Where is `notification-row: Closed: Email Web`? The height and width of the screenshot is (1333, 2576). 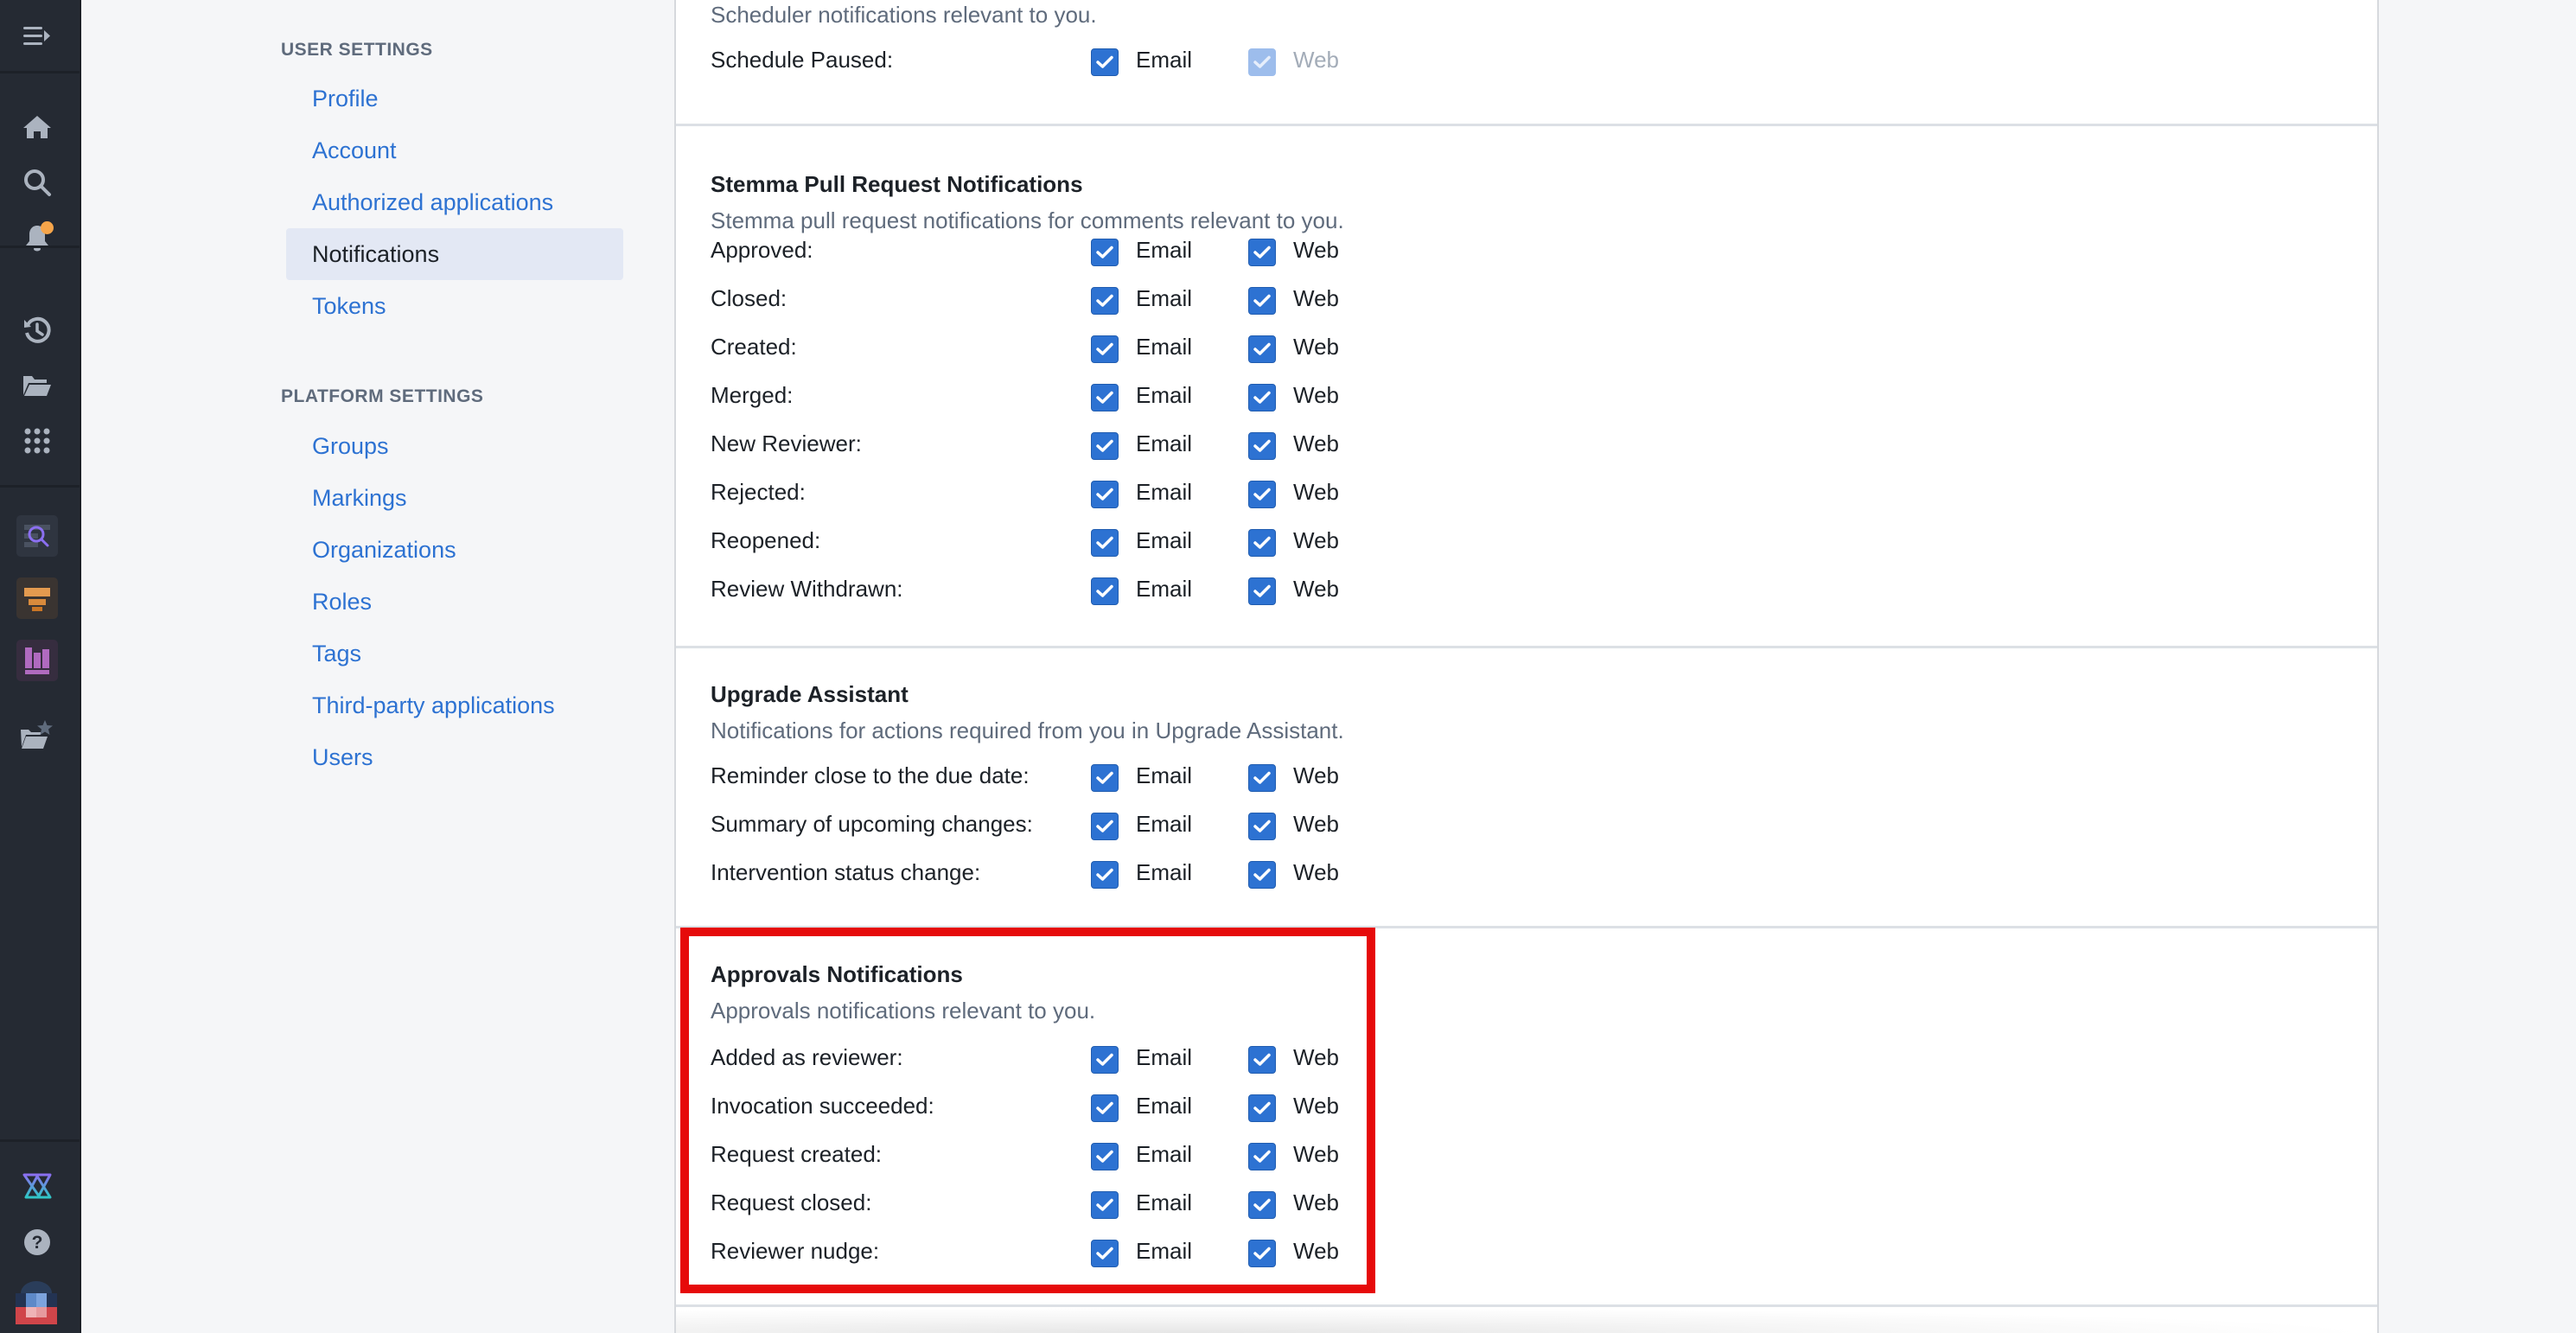 notification-row: Closed: Email Web is located at coordinates (1100, 299).